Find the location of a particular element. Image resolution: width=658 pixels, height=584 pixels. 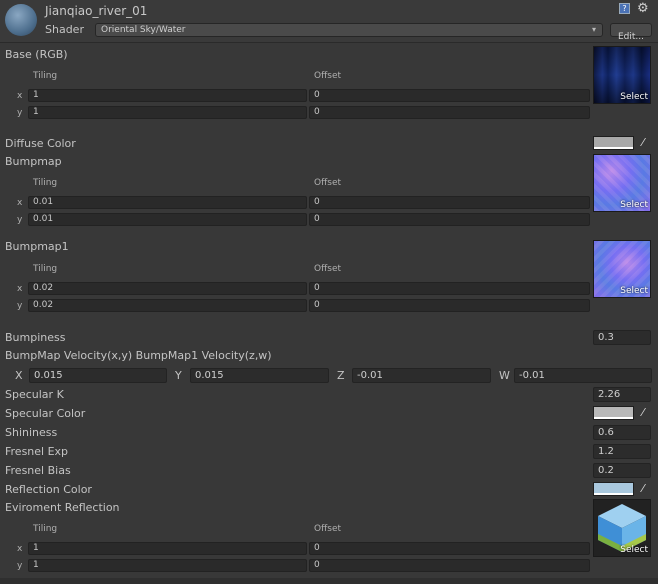

bumpmap1-offset-y: 0 is located at coordinates (449, 305).